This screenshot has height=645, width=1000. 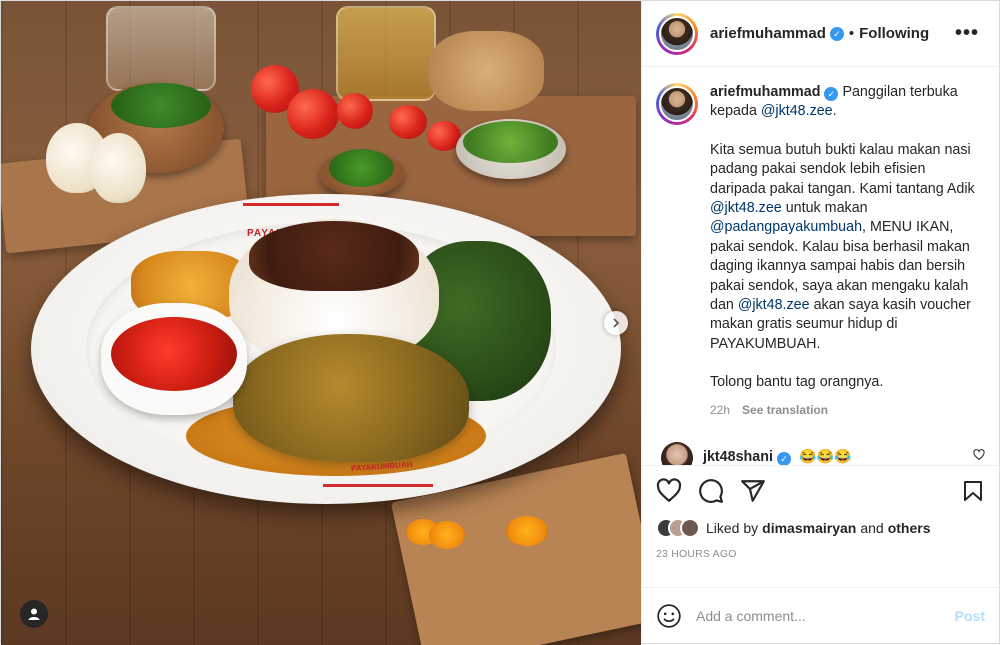 What do you see at coordinates (486, 71) in the screenshot?
I see `ginger` at bounding box center [486, 71].